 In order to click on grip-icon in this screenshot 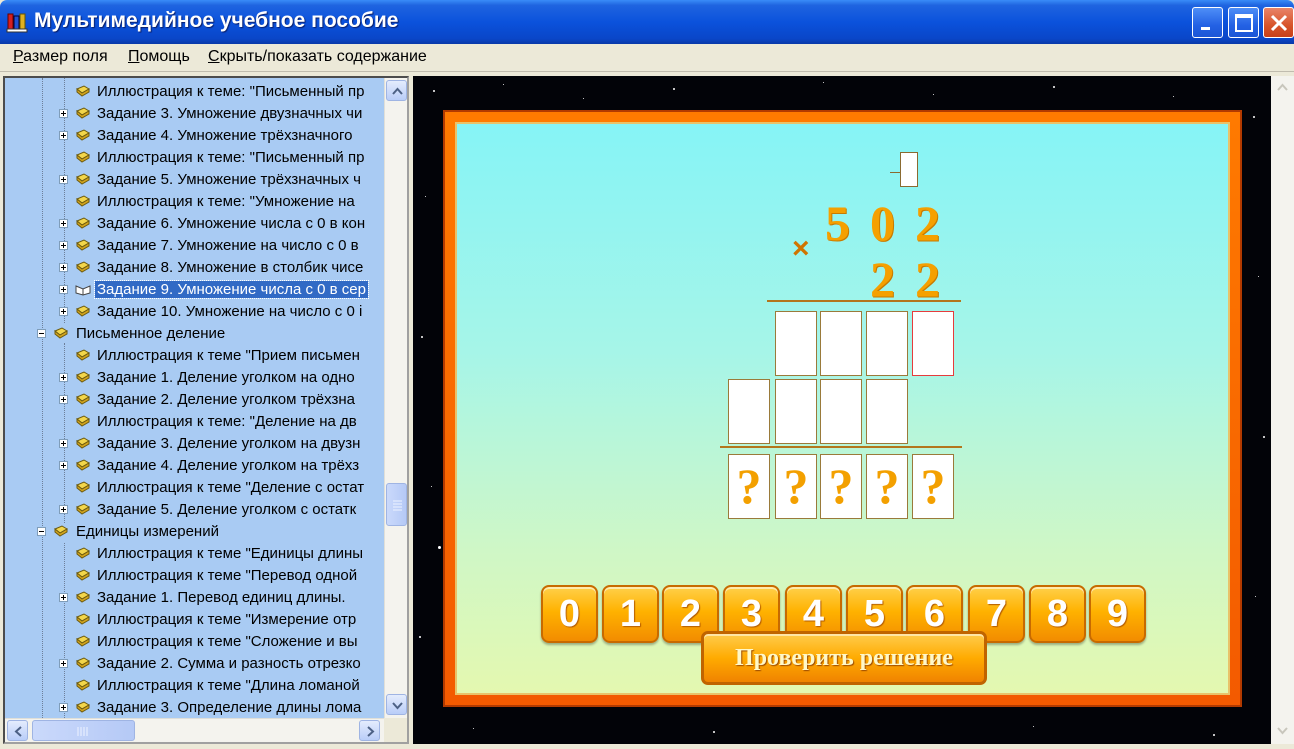, I will do `click(82, 731)`.